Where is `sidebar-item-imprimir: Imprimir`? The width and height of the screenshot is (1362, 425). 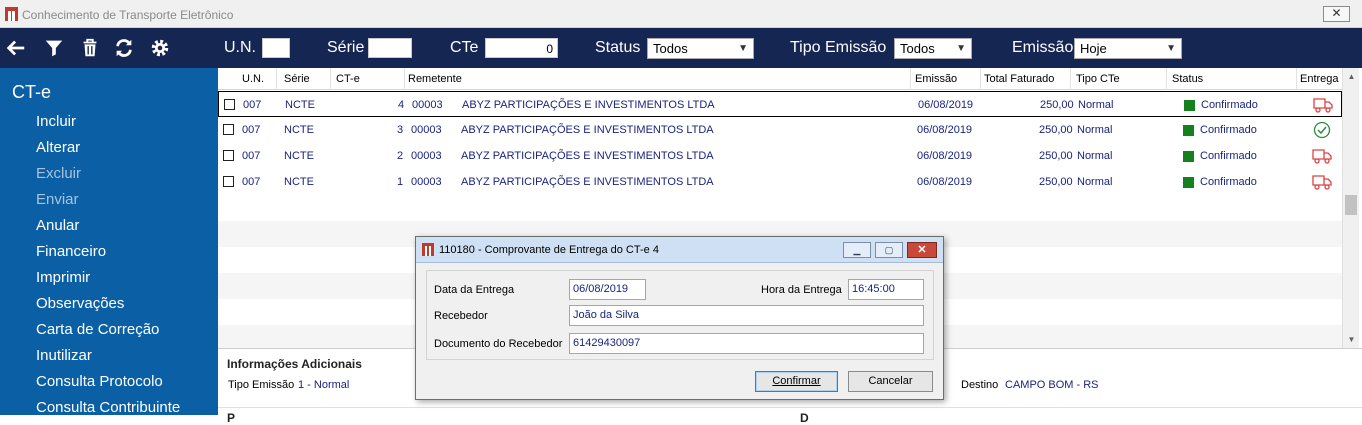 sidebar-item-imprimir: Imprimir is located at coordinates (63, 277).